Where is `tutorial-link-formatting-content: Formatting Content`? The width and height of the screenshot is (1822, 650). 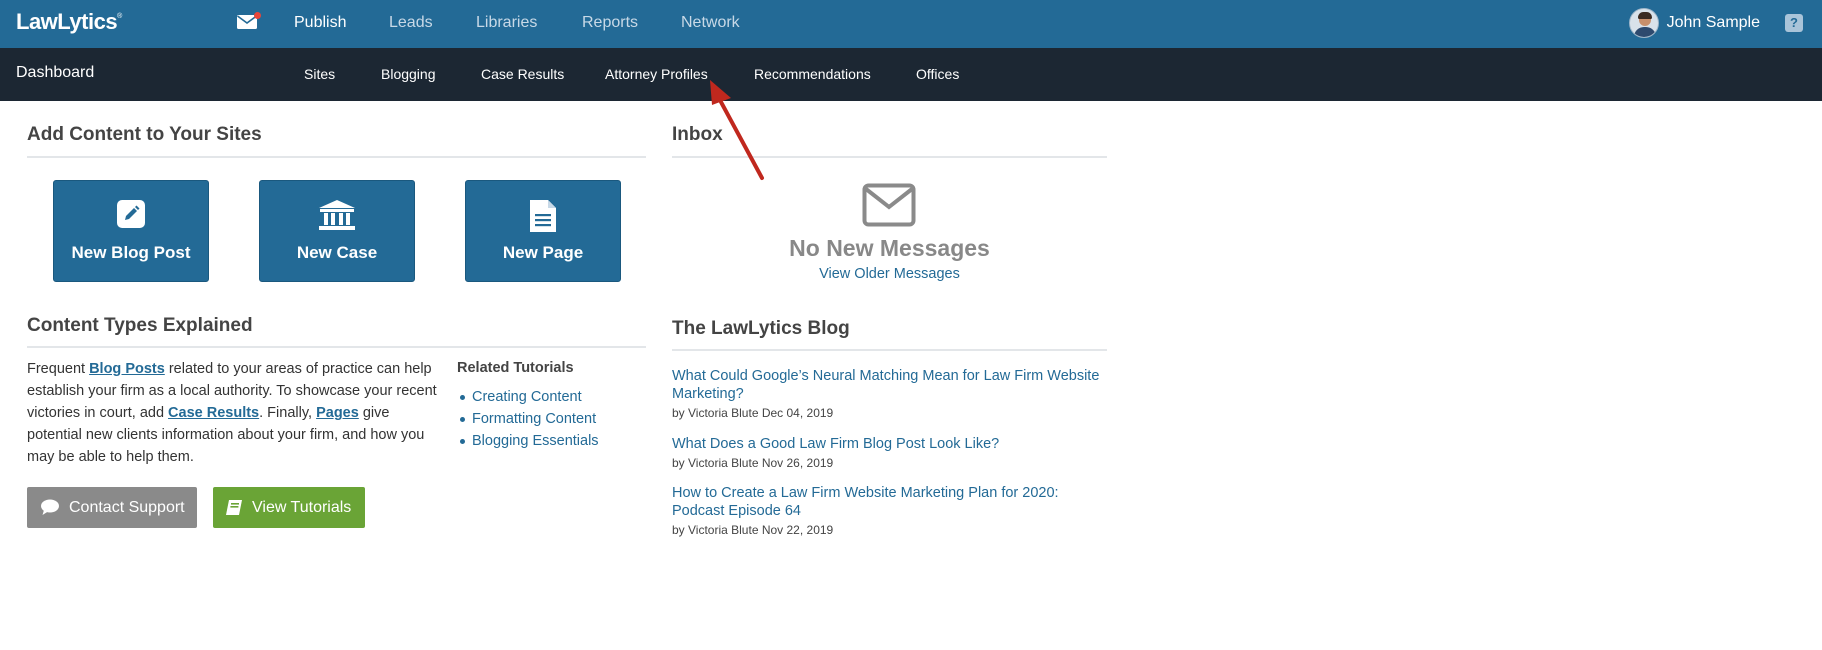
tutorial-link-formatting-content: Formatting Content is located at coordinates (529, 419).